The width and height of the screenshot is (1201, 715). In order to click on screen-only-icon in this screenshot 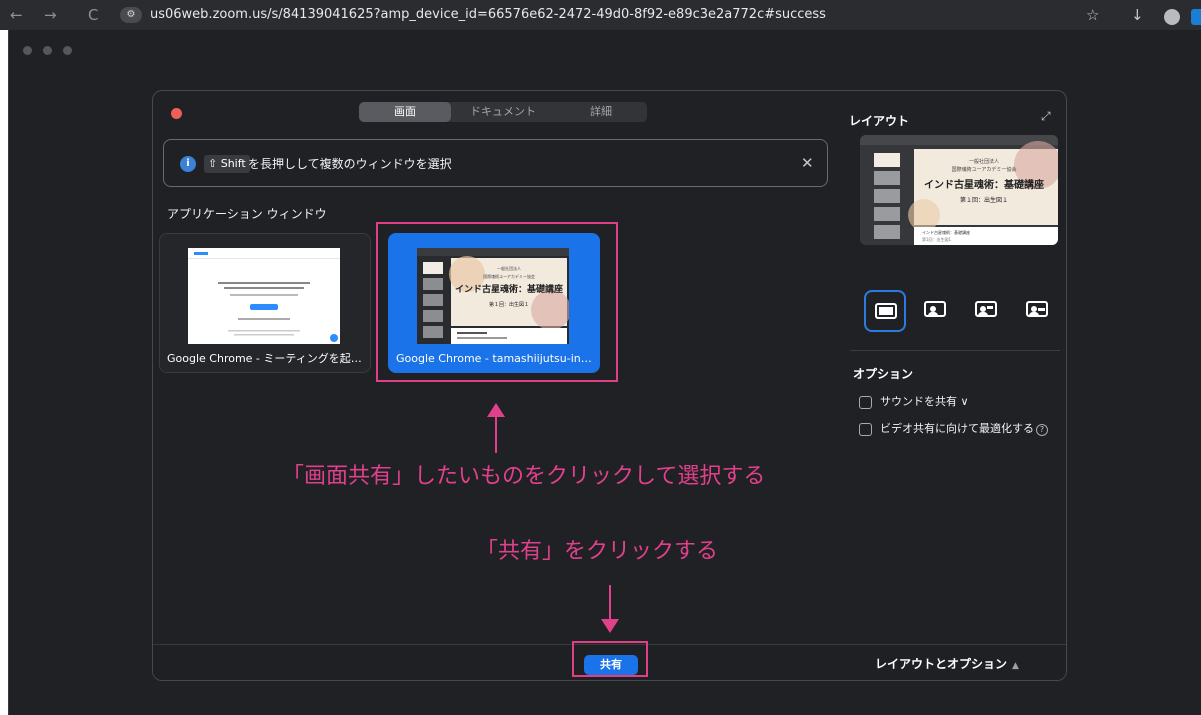, I will do `click(886, 311)`.